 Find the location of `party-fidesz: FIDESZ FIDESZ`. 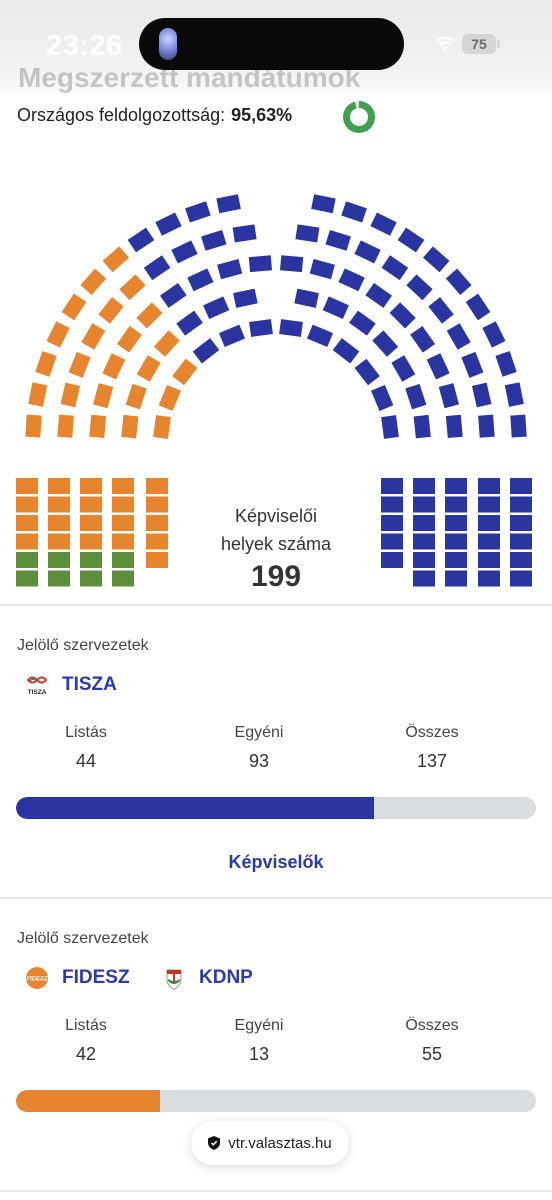

party-fidesz: FIDESZ FIDESZ is located at coordinates (77, 978).